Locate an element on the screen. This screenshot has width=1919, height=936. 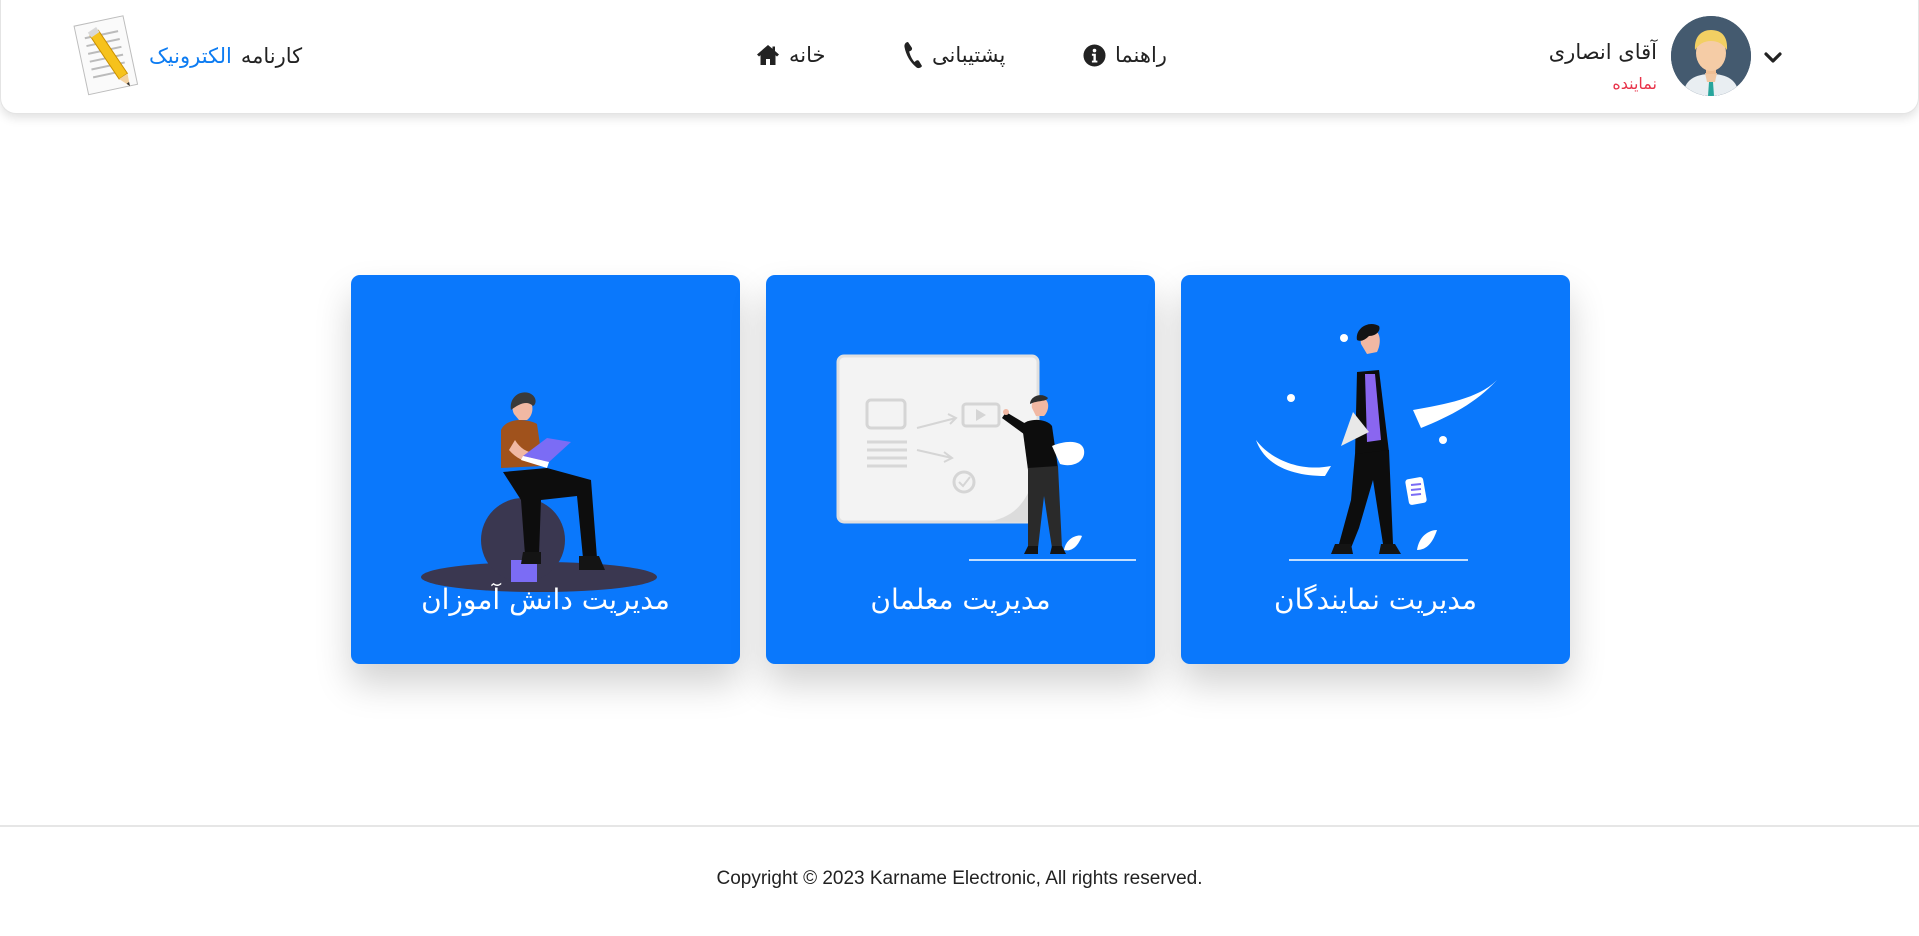
user-menu: آقای انصاری نماینده is located at coordinates (1661, 56).